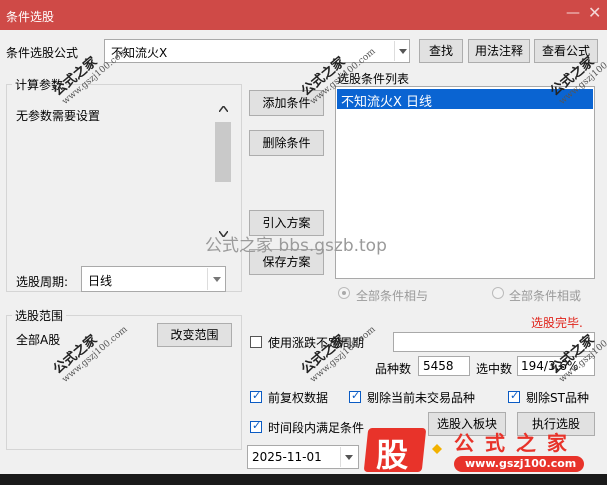 The width and height of the screenshot is (607, 485). Describe the element at coordinates (42, 282) in the screenshot. I see `period-label: 选股周期:` at that location.